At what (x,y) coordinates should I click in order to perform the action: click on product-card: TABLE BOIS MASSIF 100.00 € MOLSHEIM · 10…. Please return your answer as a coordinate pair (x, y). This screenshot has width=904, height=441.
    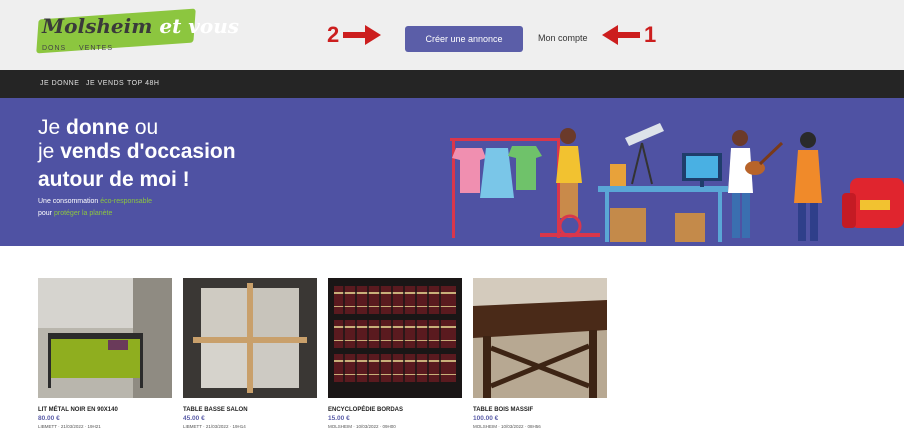
    Looking at the image, I should click on (540, 353).